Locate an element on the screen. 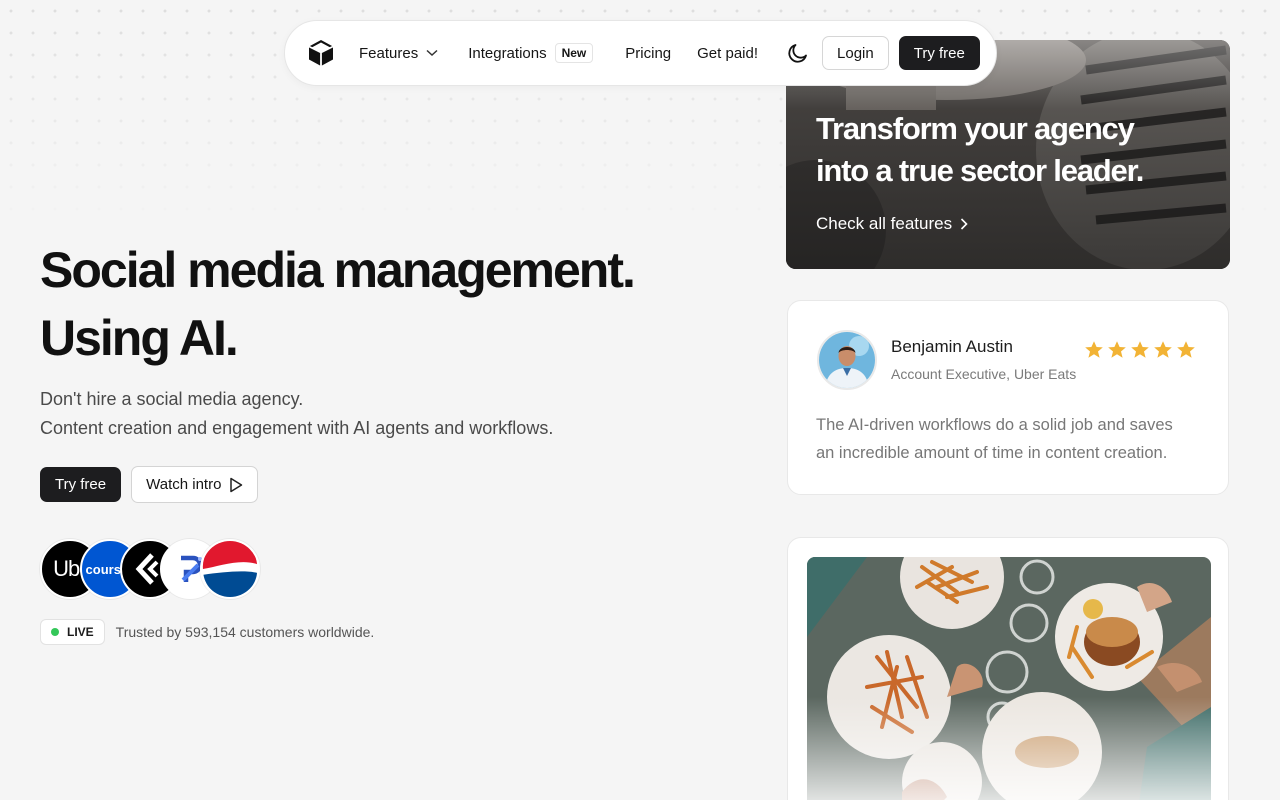 This screenshot has height=800, width=1280. food-photo-card is located at coordinates (1008, 668).